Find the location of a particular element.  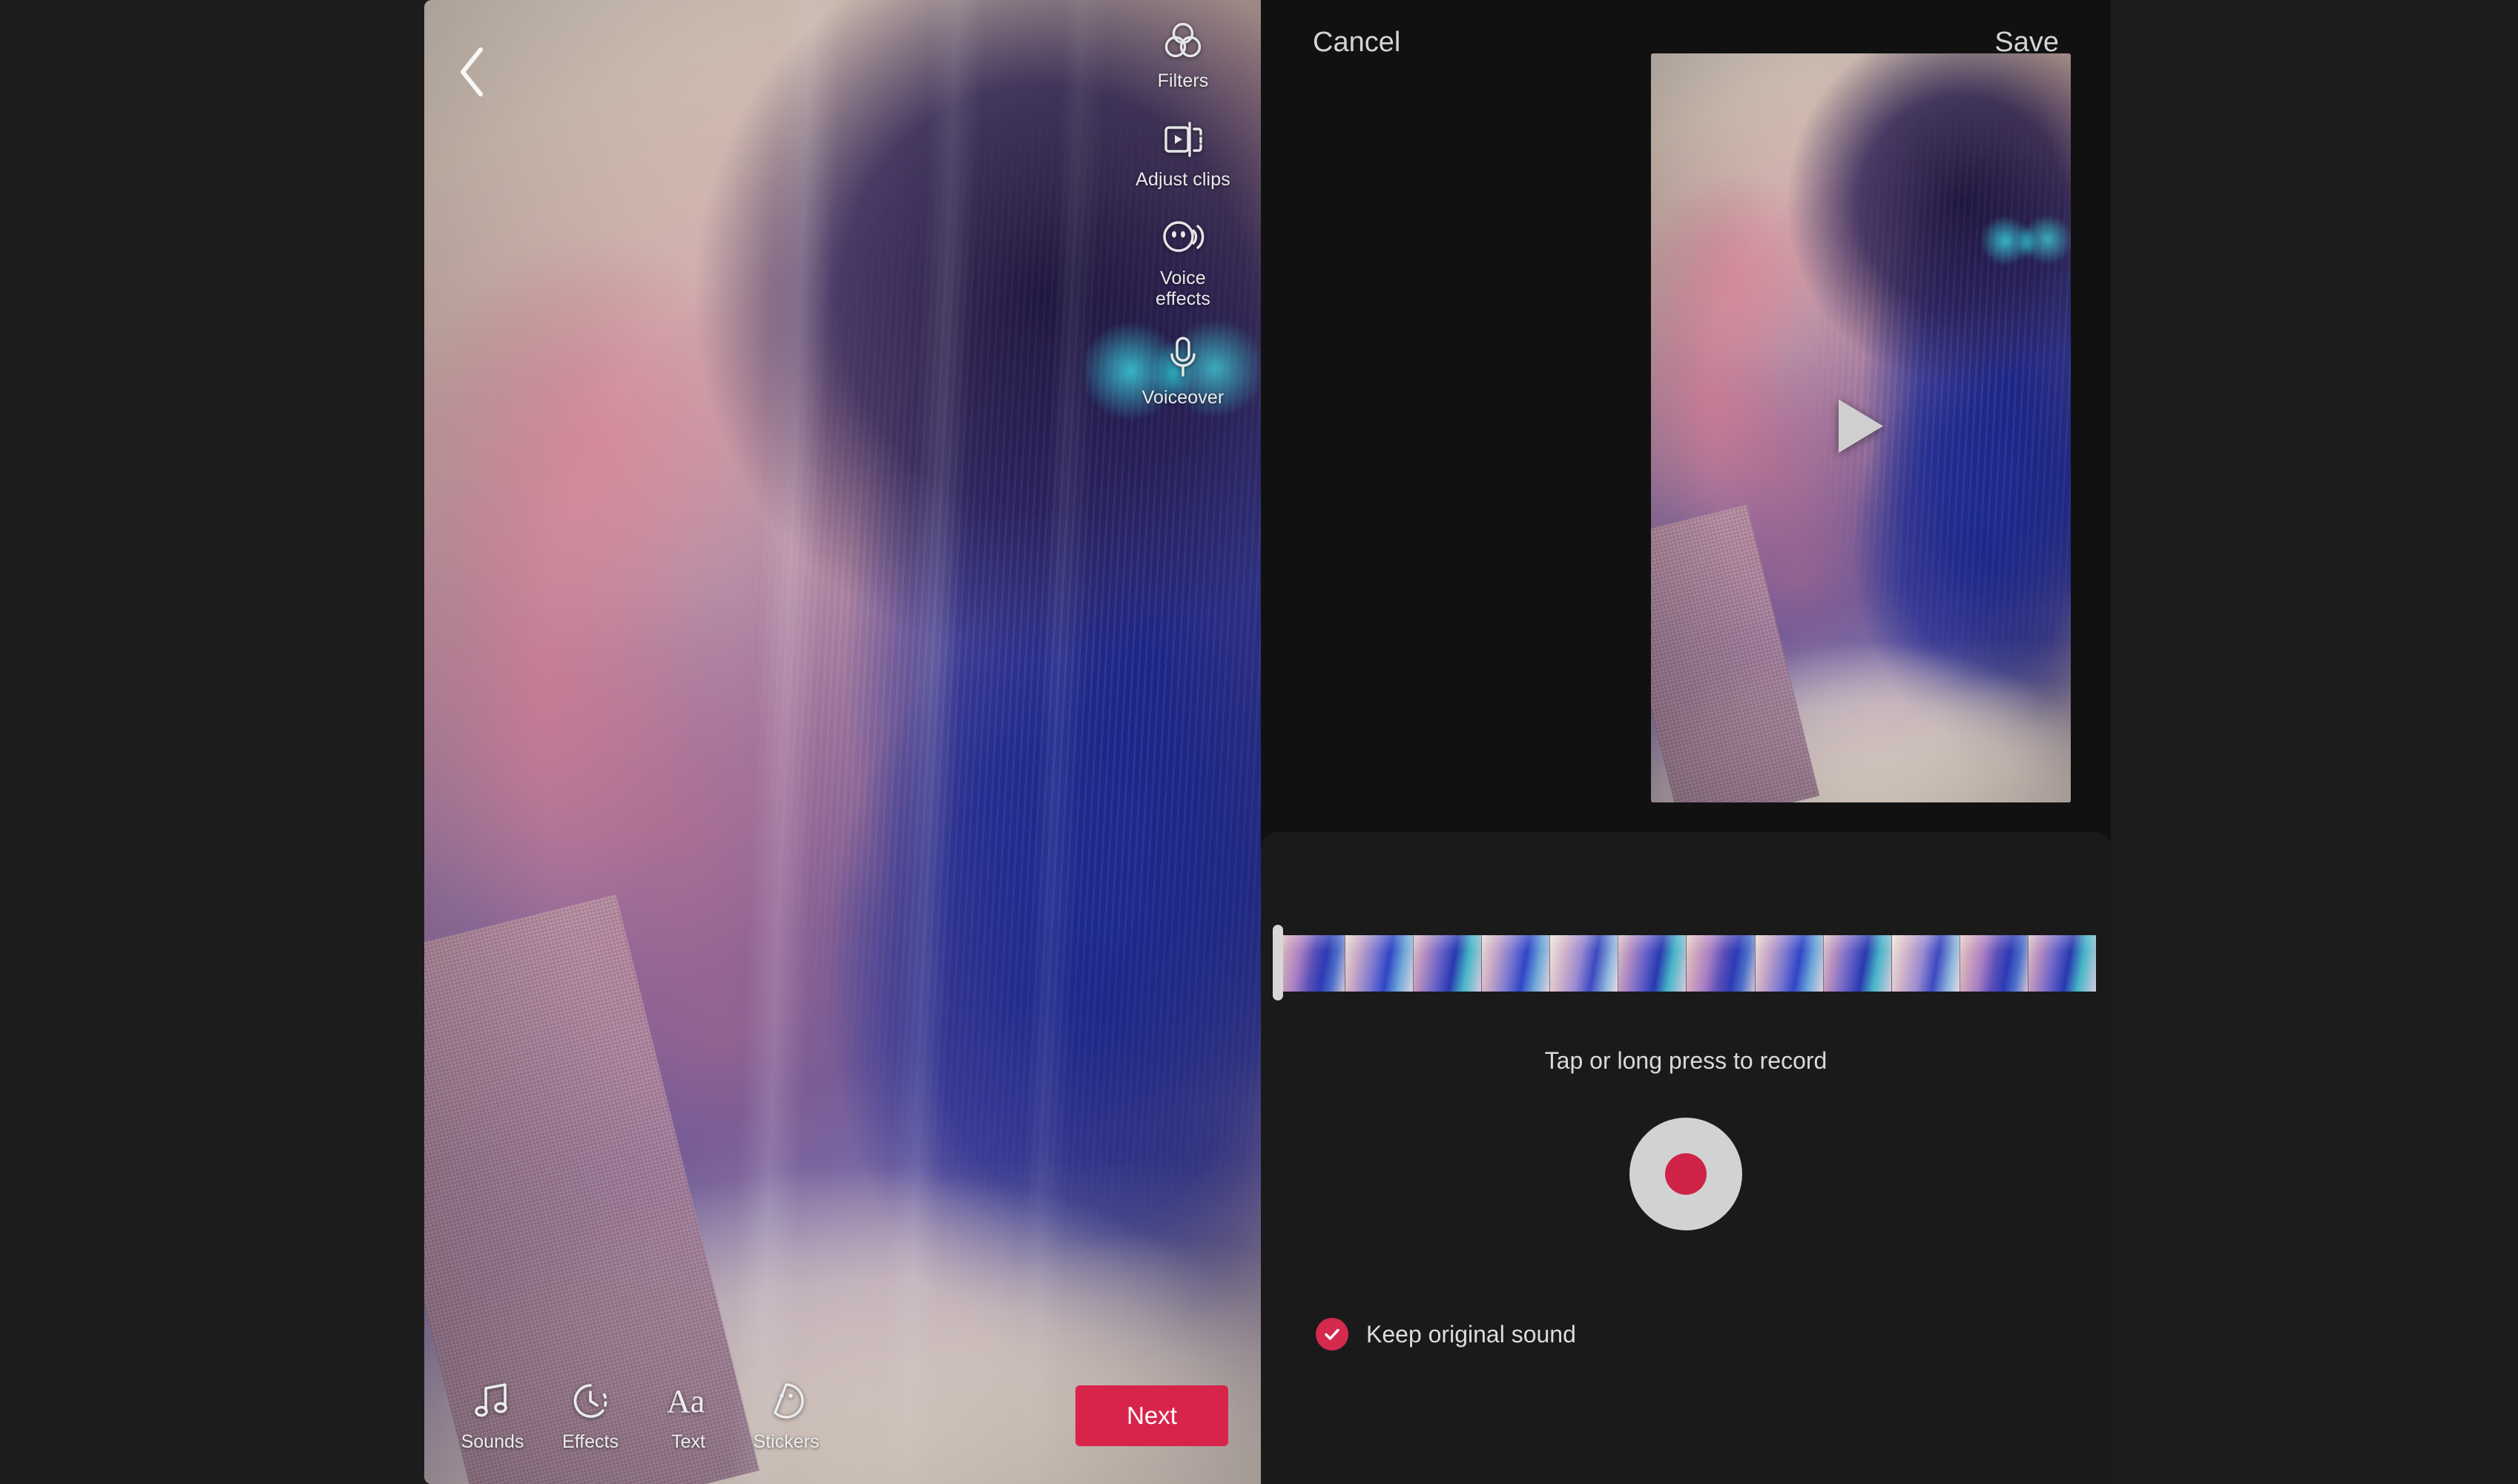

bottom-tool-label: Text is located at coordinates (688, 1441).